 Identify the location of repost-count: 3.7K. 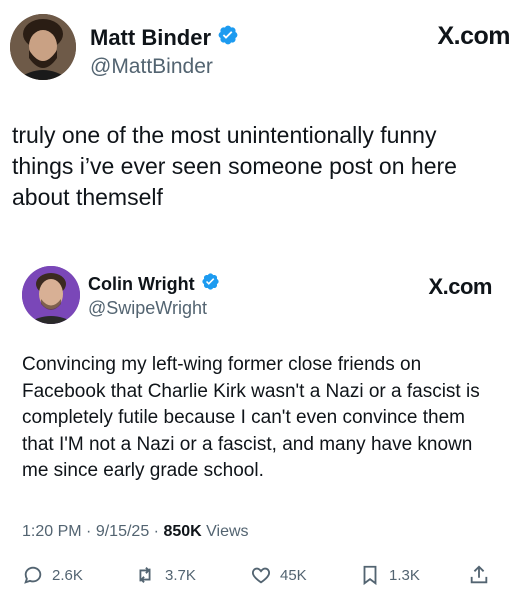
(180, 575).